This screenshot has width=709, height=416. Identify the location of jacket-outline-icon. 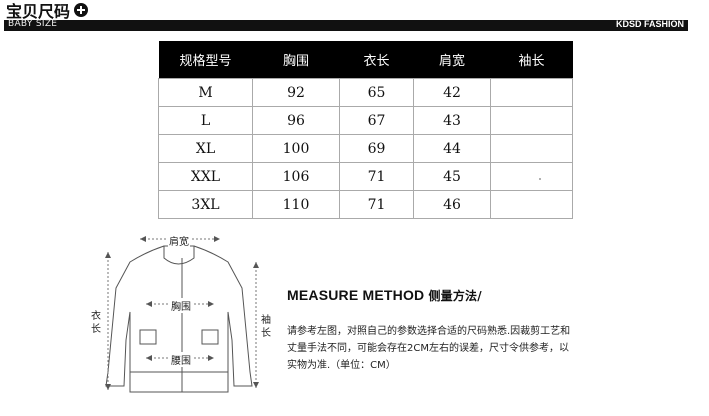
(182, 314).